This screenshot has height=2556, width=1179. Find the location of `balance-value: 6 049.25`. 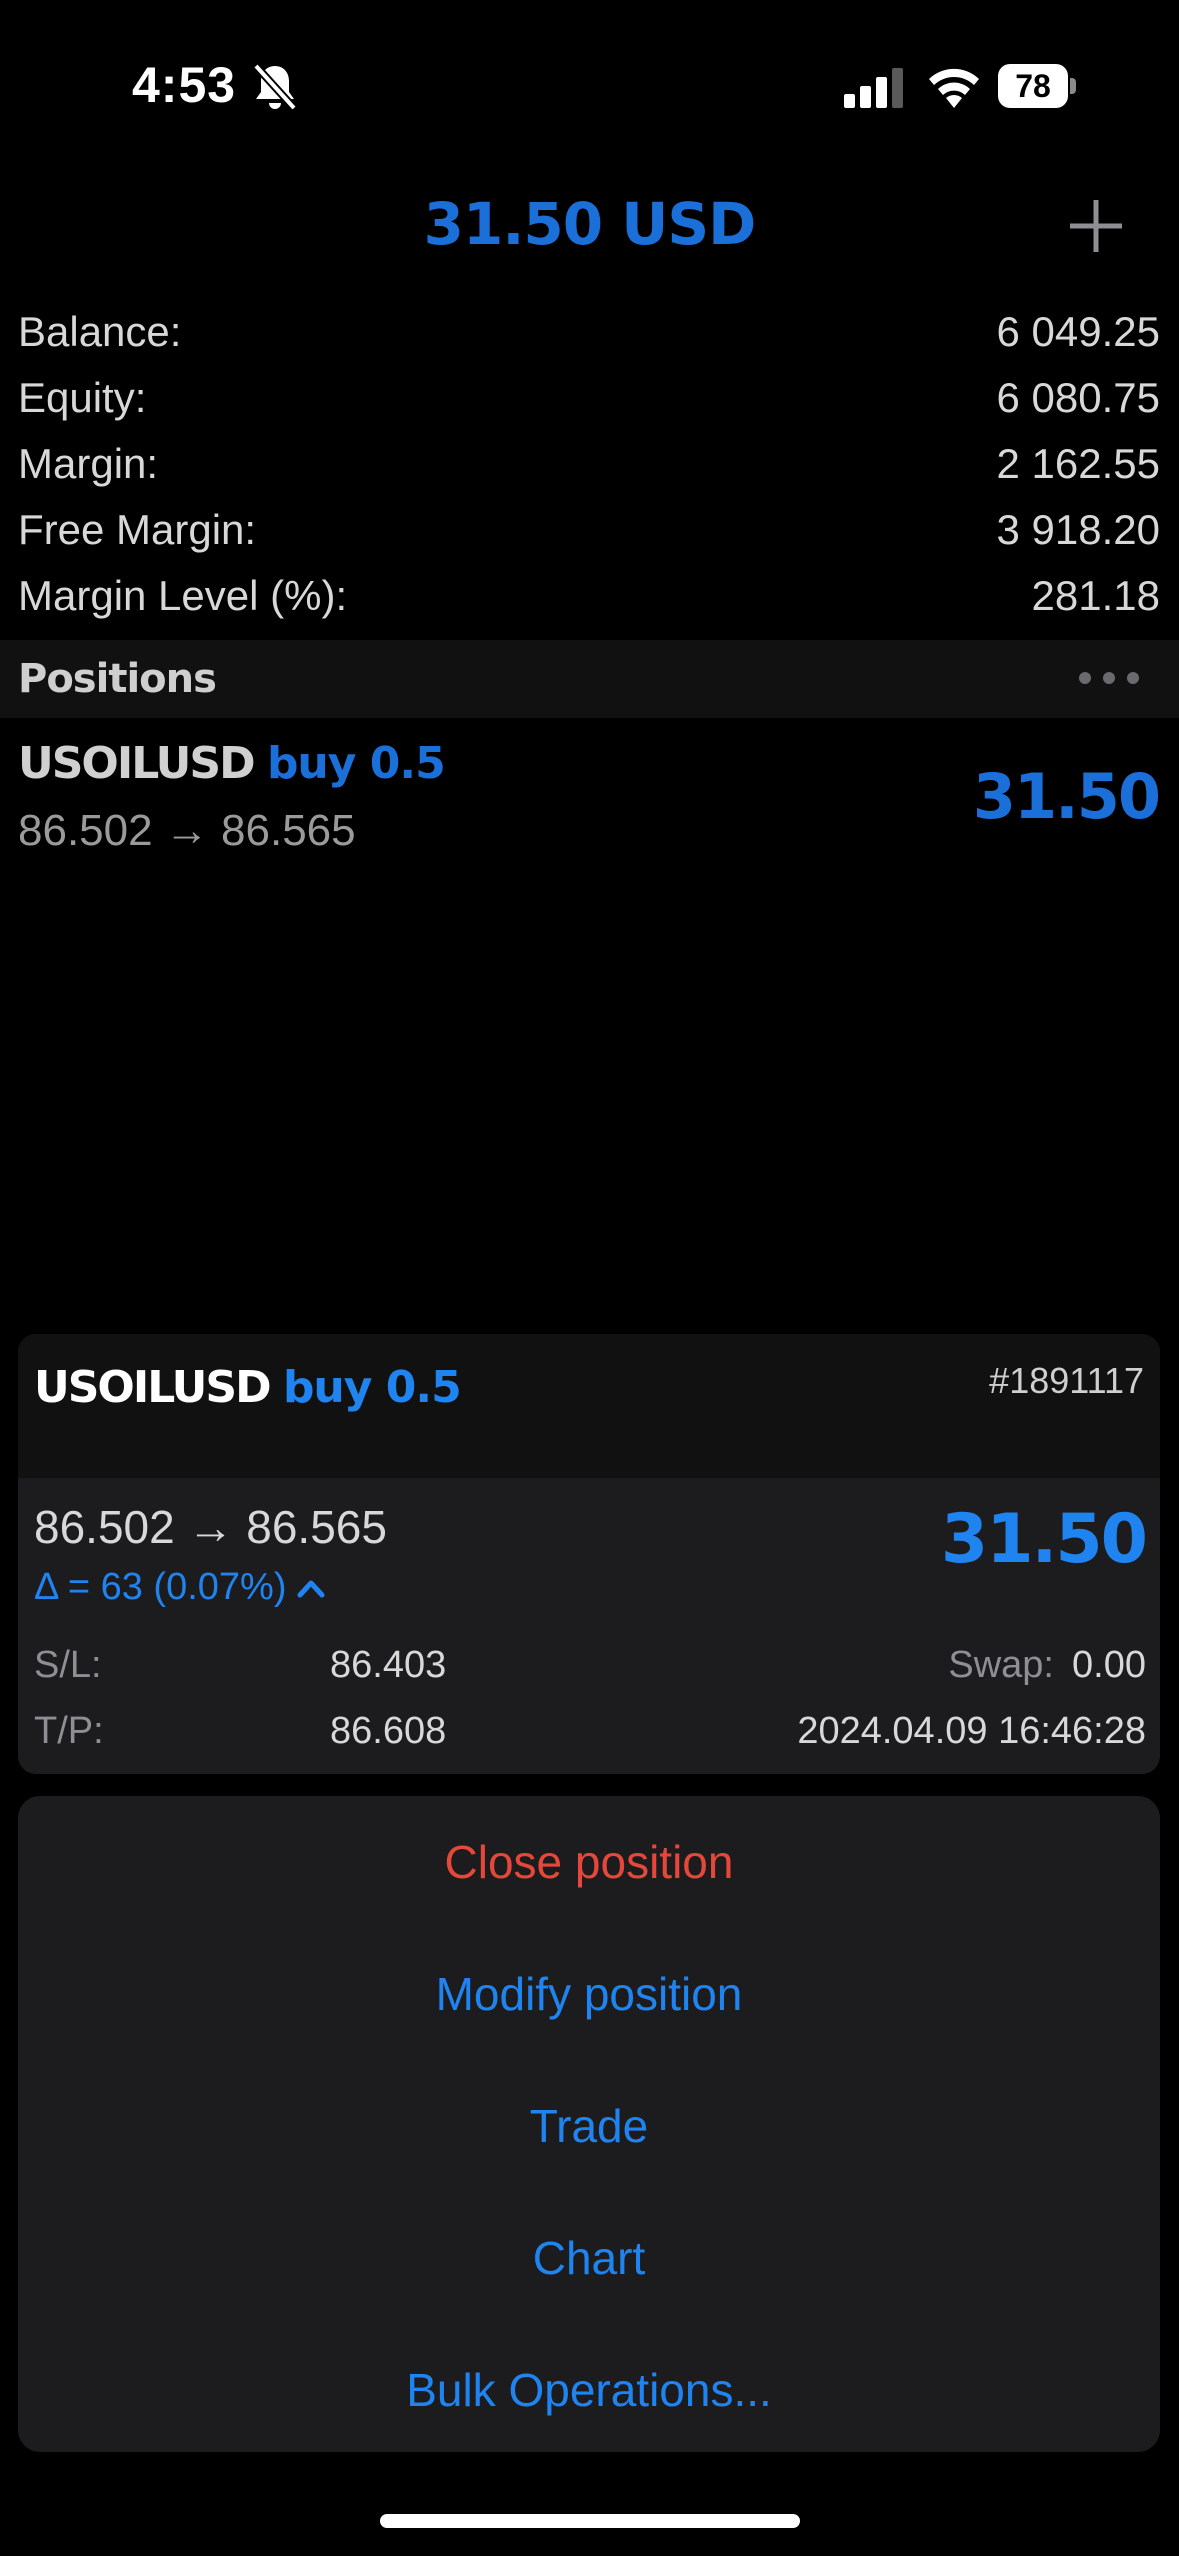

balance-value: 6 049.25 is located at coordinates (1078, 331).